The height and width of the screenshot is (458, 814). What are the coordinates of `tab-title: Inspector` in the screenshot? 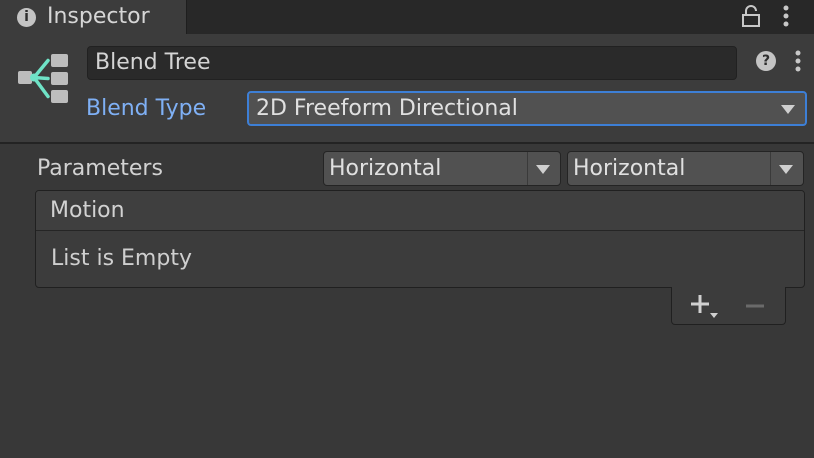 It's located at (98, 16).